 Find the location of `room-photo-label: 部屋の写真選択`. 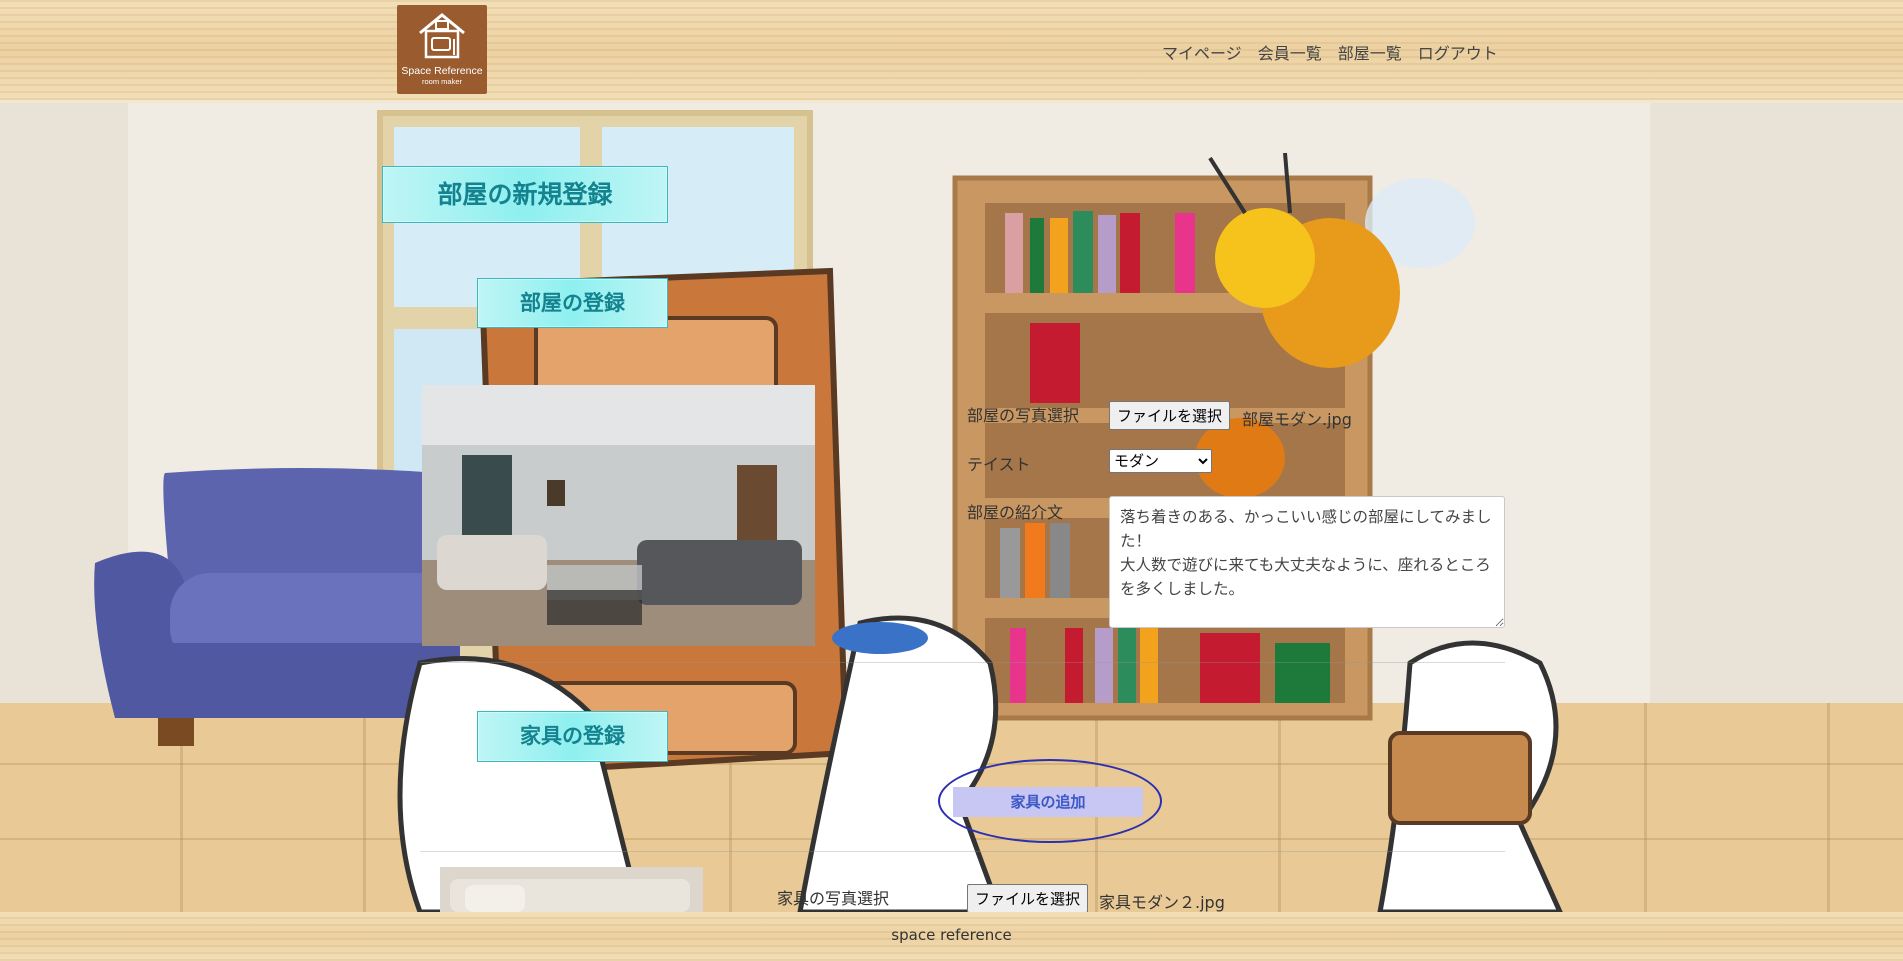

room-photo-label: 部屋の写真選択 is located at coordinates (1023, 415).